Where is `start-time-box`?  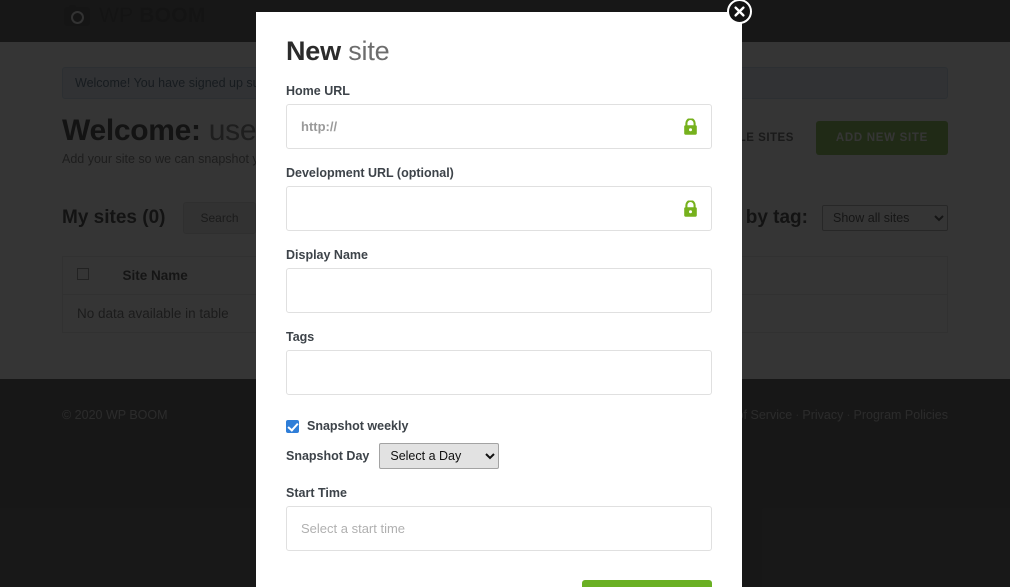 start-time-box is located at coordinates (499, 528).